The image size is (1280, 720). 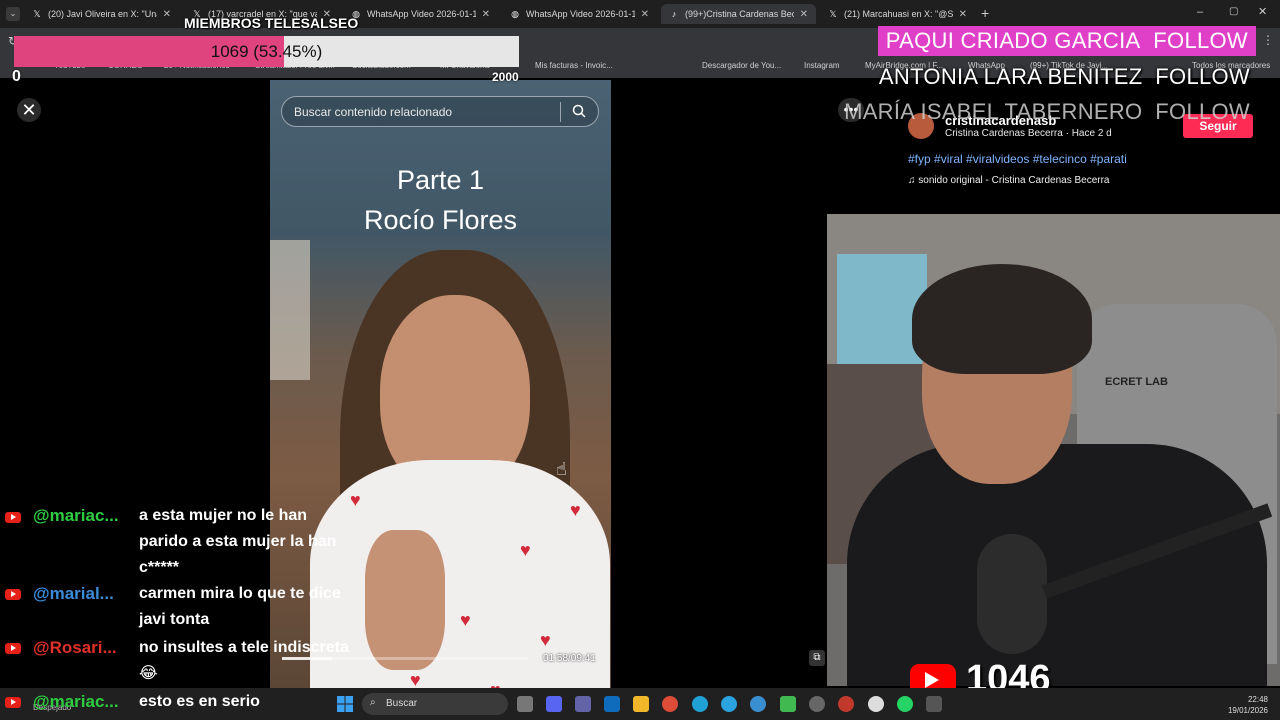 What do you see at coordinates (758, 704) in the screenshot?
I see `network-icon` at bounding box center [758, 704].